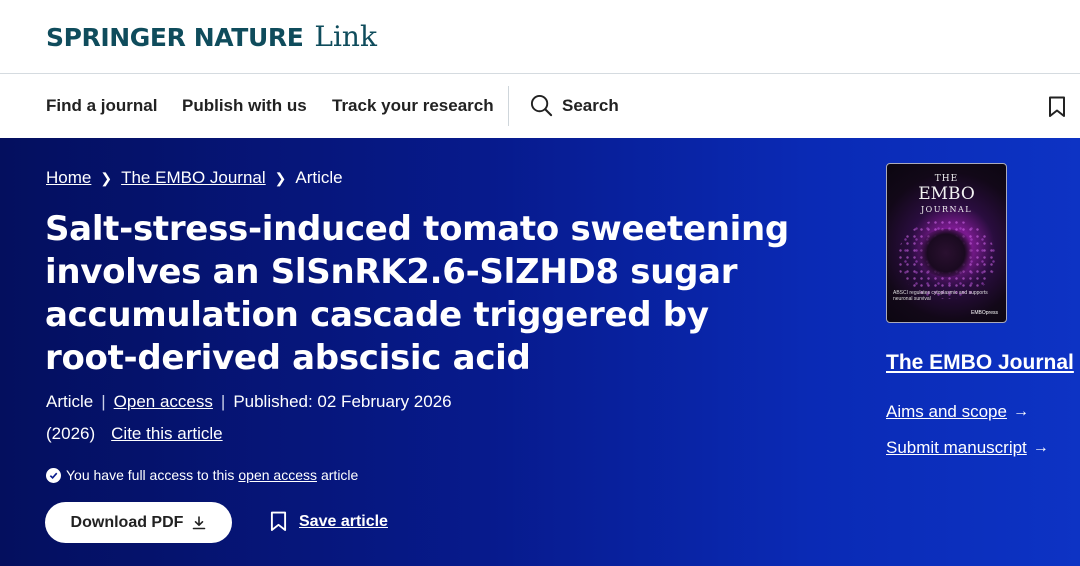  What do you see at coordinates (980, 363) in the screenshot?
I see `journal-title-link: The EMBO Journal` at bounding box center [980, 363].